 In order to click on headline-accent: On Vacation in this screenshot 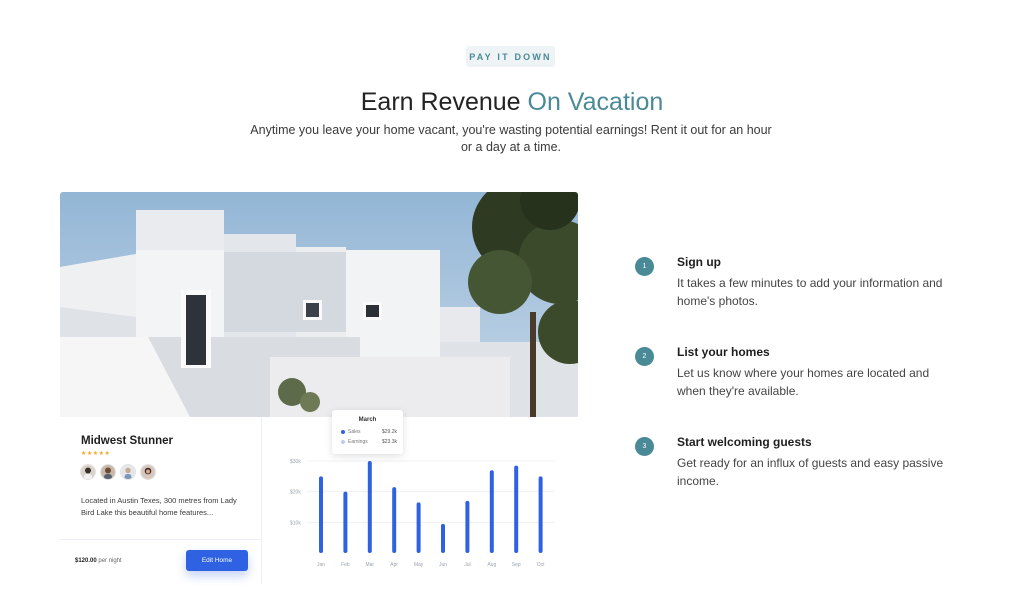, I will do `click(595, 102)`.